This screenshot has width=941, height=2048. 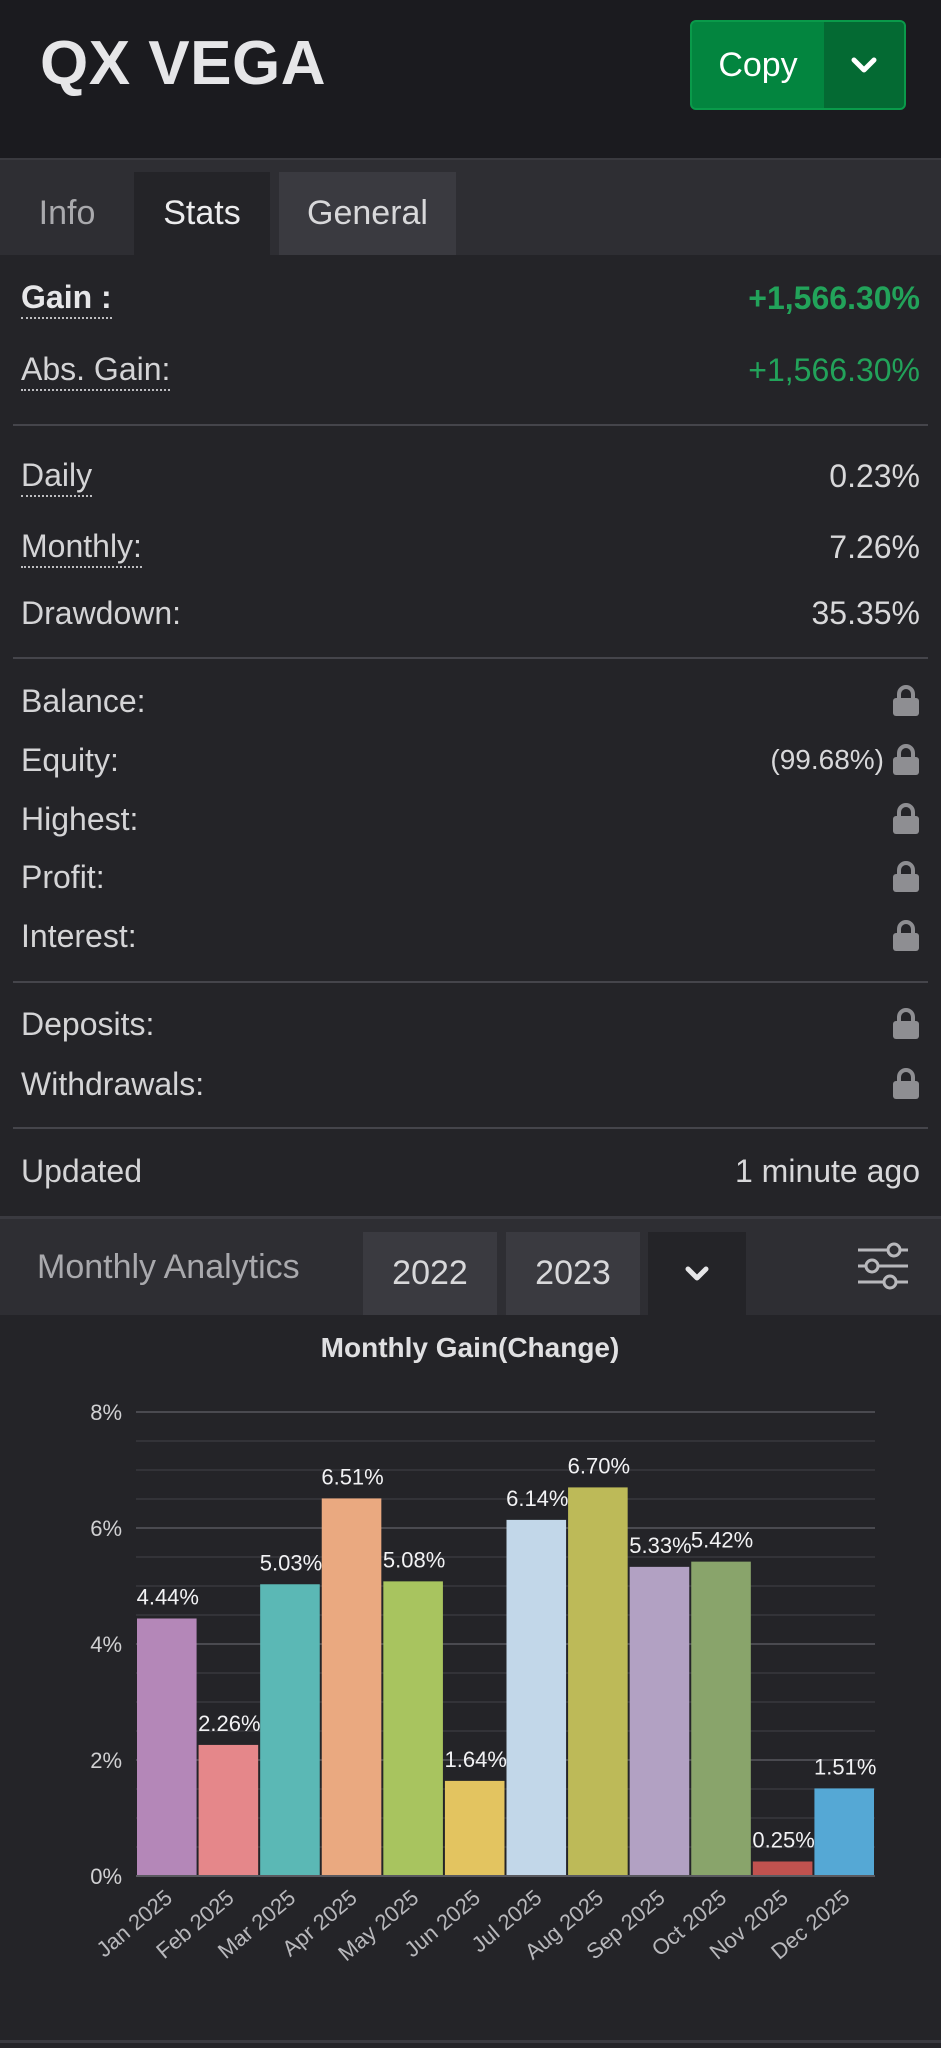 I want to click on abs-gain-value: +1,566.30%, so click(x=834, y=369).